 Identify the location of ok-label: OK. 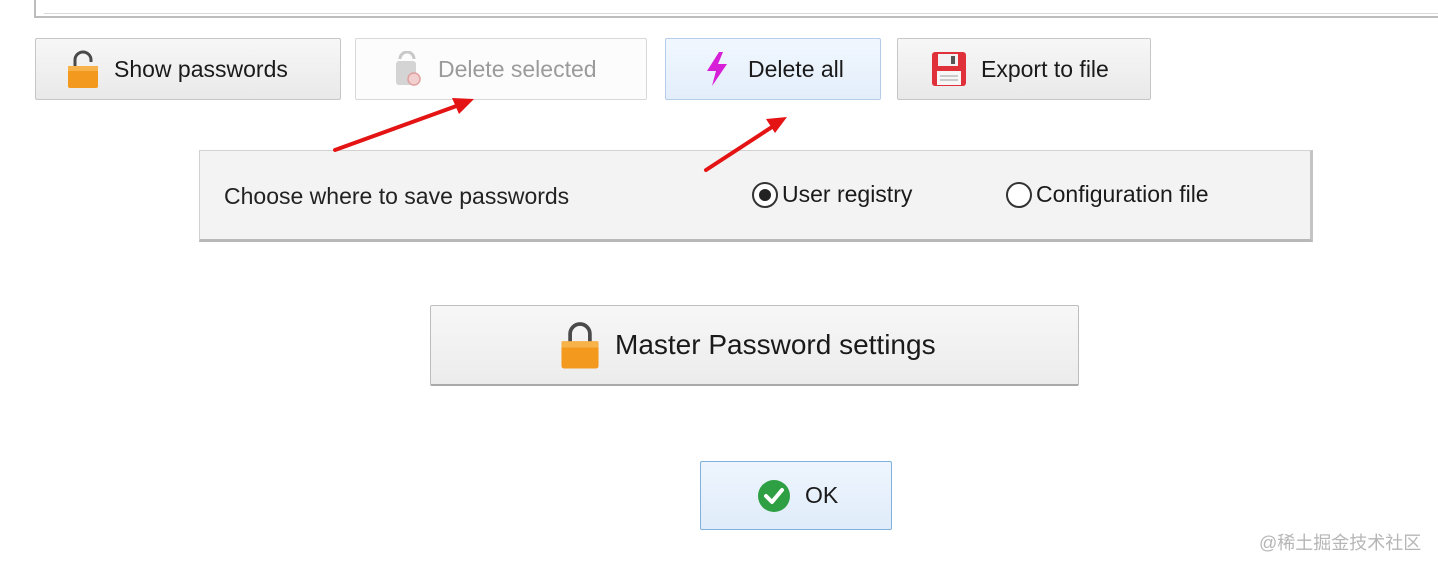
(822, 495).